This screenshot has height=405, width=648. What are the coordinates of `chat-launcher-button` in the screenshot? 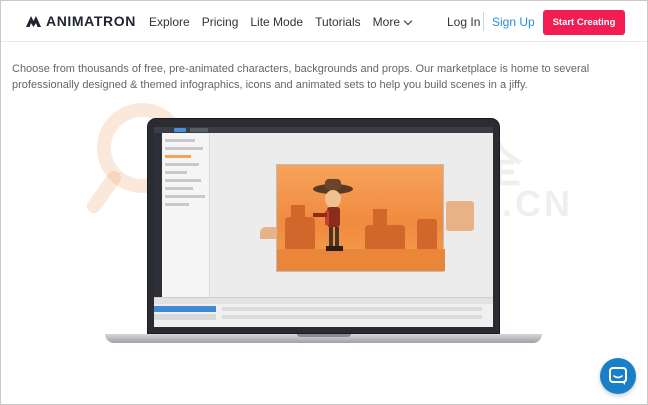 It's located at (618, 376).